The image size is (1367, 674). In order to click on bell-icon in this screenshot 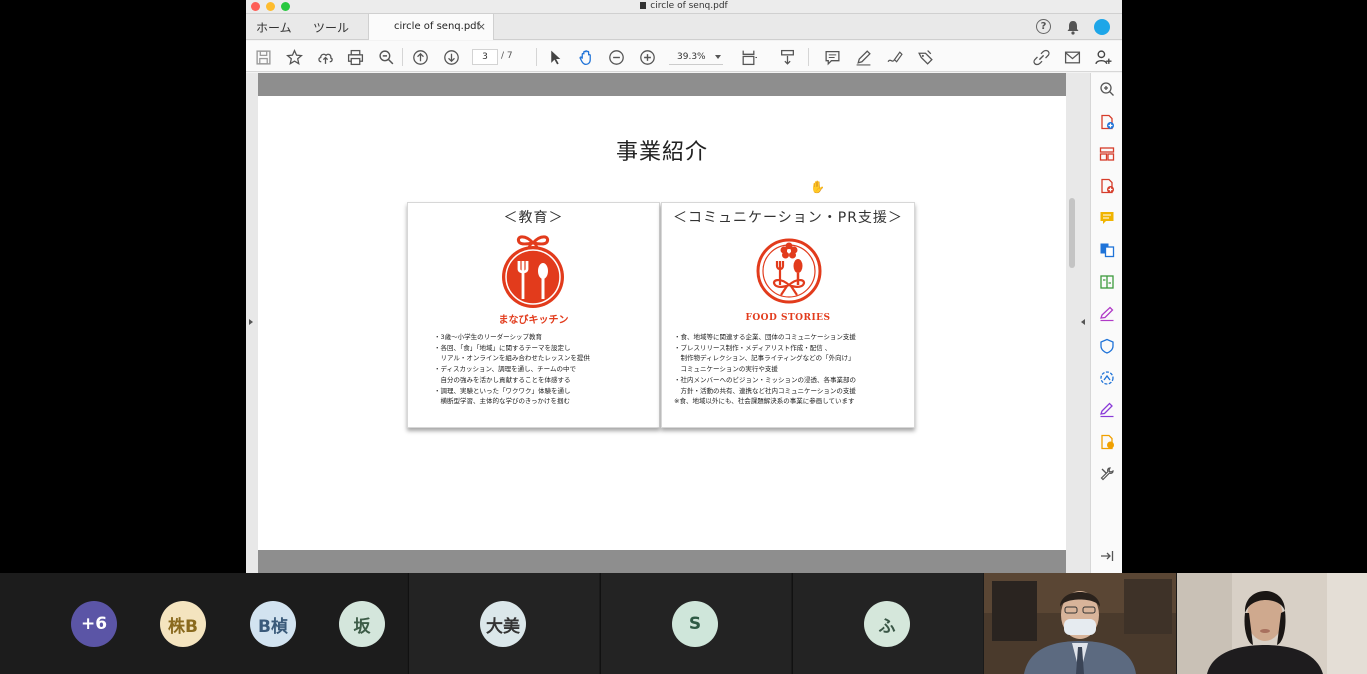, I will do `click(1073, 27)`.